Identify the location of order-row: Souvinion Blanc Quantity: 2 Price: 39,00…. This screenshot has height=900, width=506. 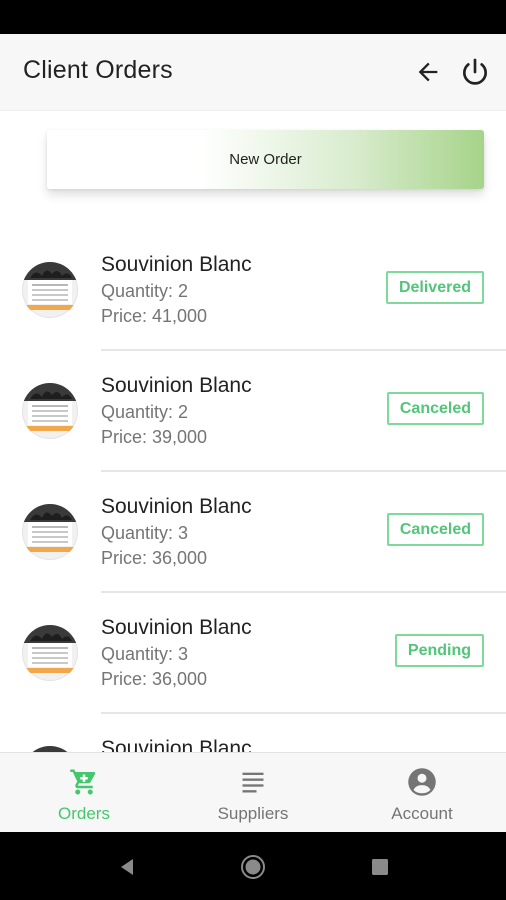
(253, 411).